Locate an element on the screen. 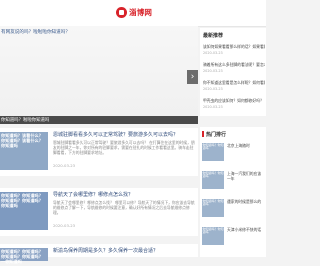  recommend-item: 甲壳虫的应该如何？如何都修好吗？ 2020-03-23 is located at coordinates (234, 103).